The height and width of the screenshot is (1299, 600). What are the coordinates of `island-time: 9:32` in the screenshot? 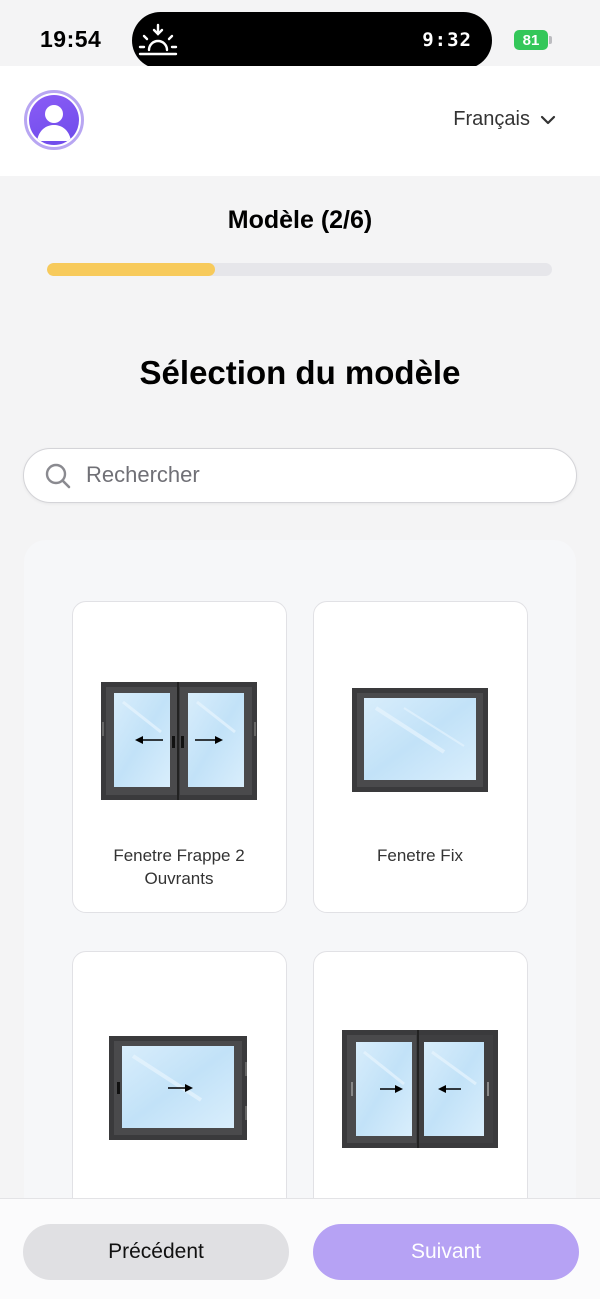 It's located at (447, 40).